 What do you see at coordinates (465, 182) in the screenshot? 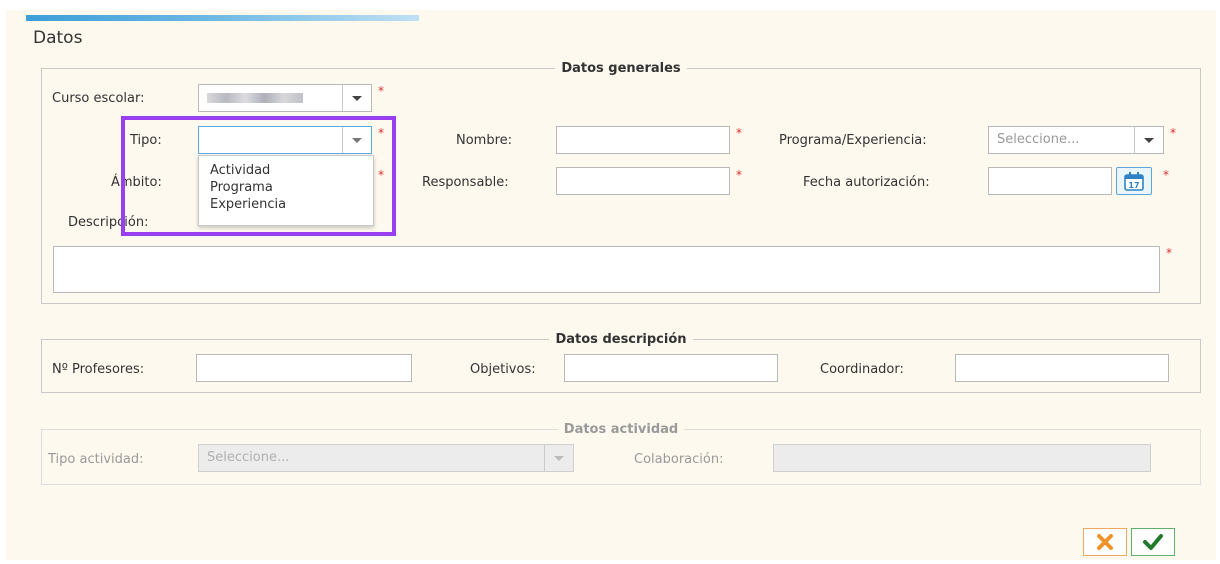
I see `responsable-label: Responsable:` at bounding box center [465, 182].